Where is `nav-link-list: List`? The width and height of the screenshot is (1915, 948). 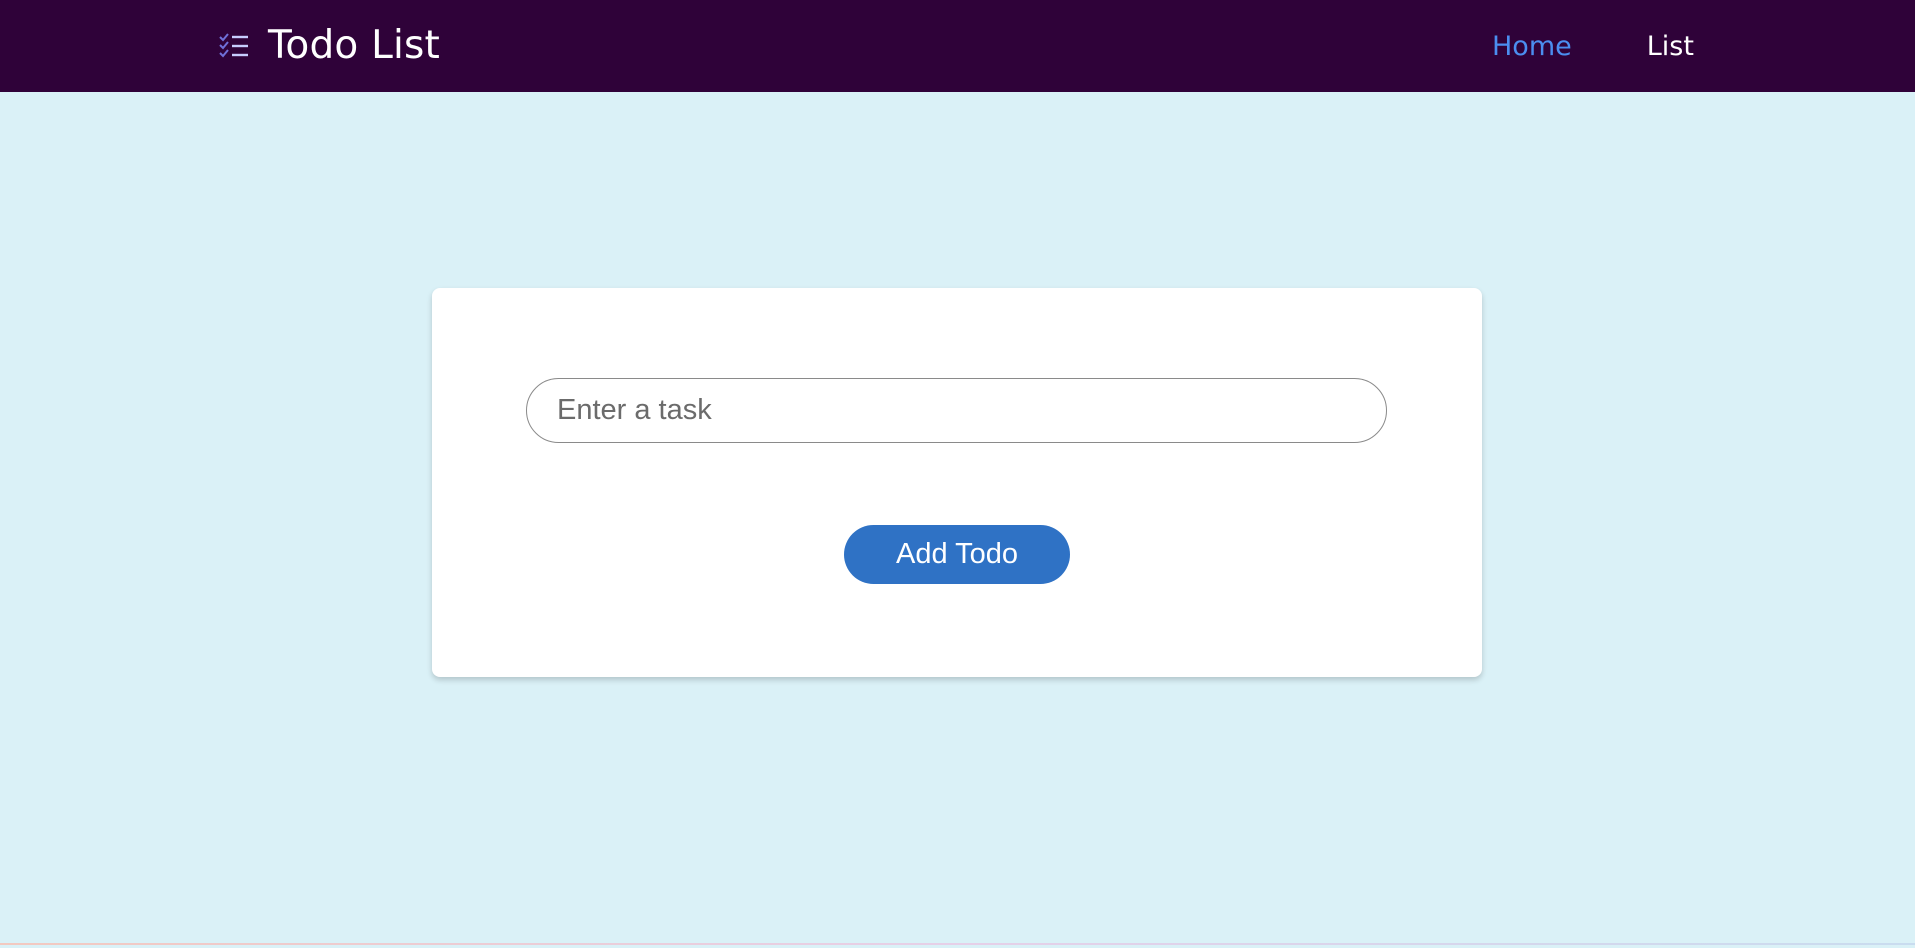
nav-link-list: List is located at coordinates (1670, 47).